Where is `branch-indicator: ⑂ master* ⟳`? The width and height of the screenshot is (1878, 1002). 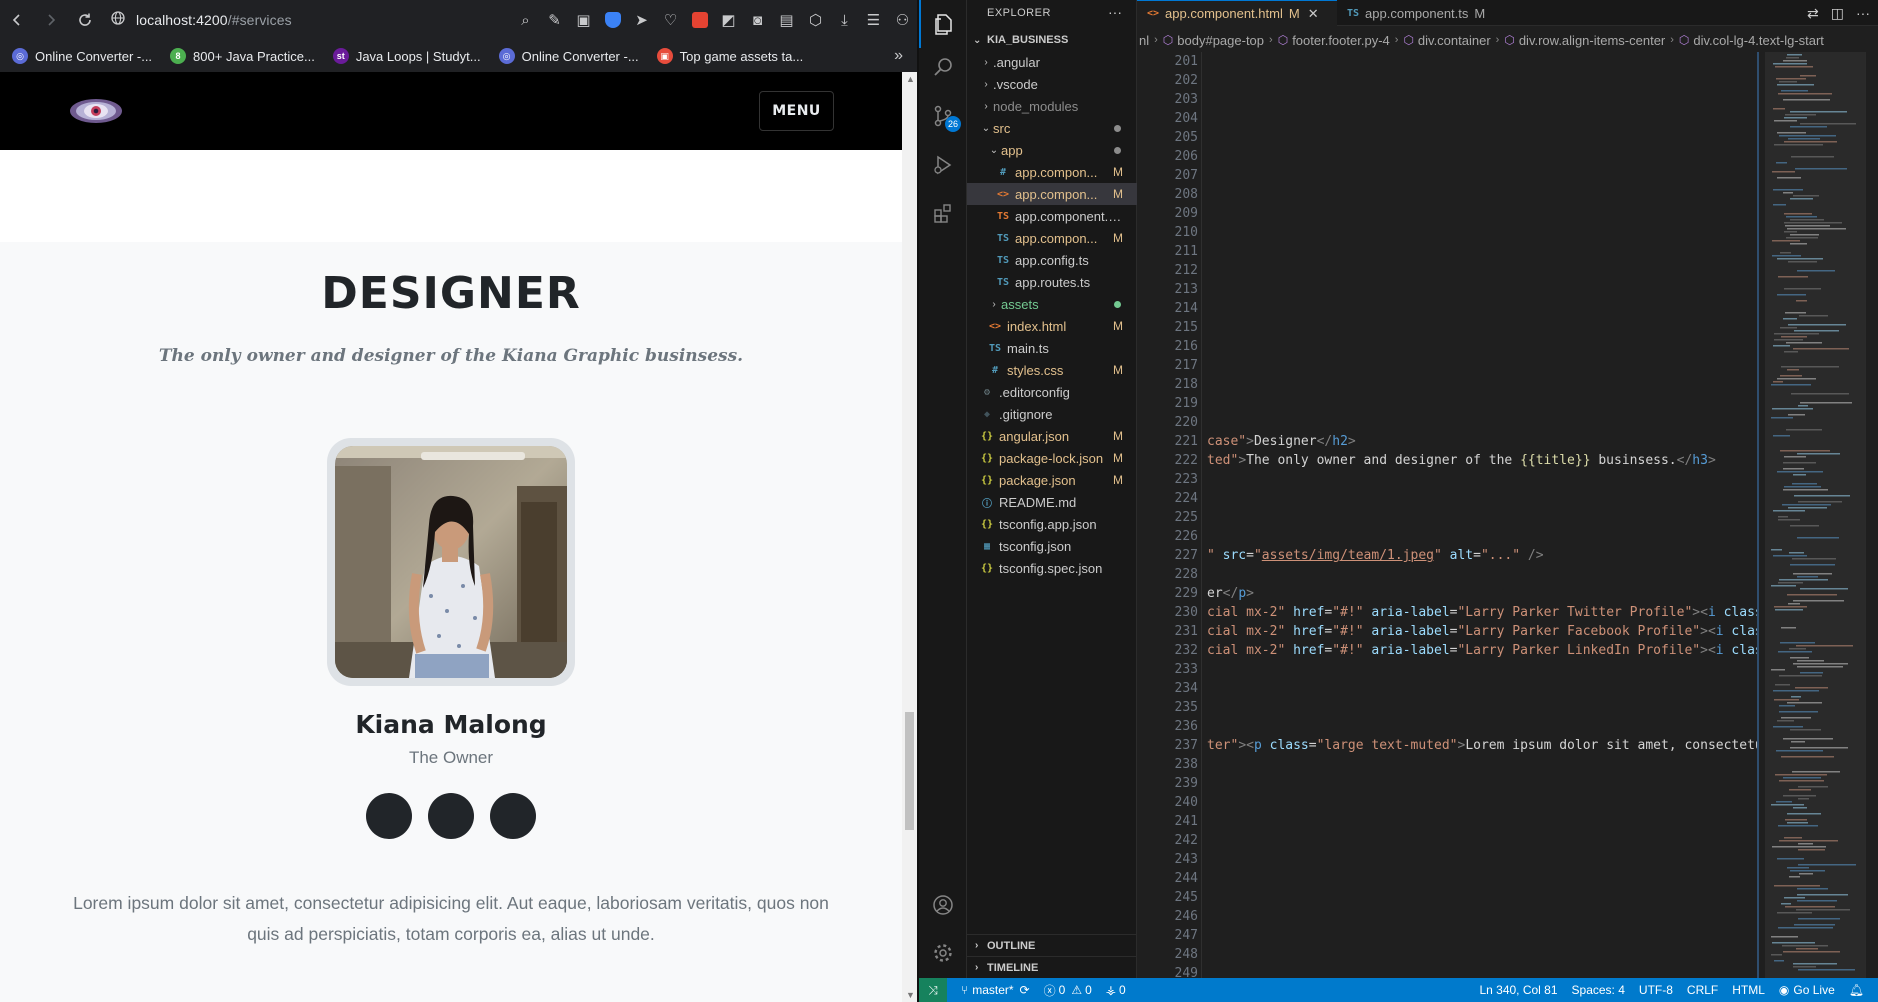
branch-indicator: ⑂ master* ⟳ is located at coordinates (995, 990).